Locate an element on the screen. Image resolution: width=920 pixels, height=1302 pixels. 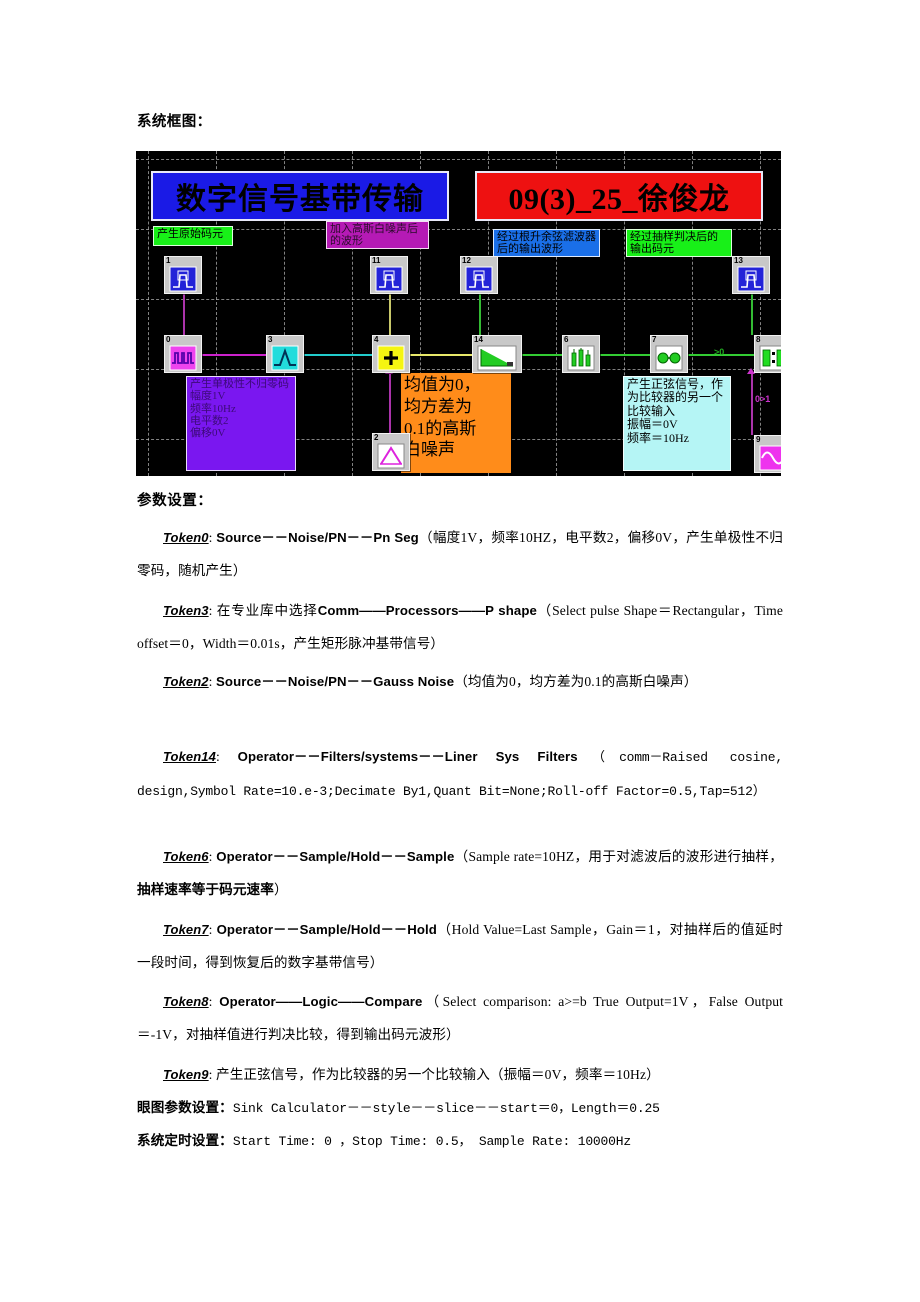
parameter-settings-heading: 参数设置： is located at coordinates (175, 501).